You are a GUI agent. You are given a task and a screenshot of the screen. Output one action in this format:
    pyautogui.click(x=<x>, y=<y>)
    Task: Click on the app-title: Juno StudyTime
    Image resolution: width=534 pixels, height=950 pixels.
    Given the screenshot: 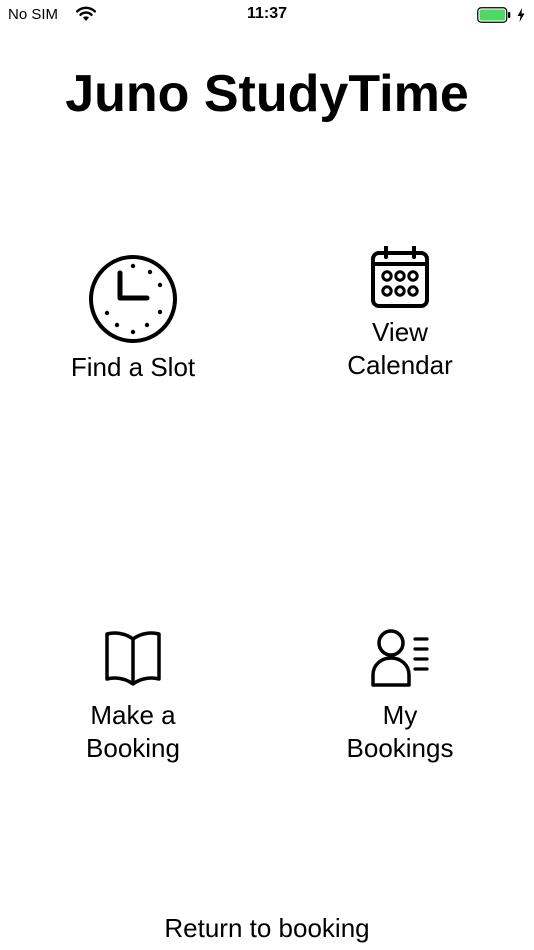 What is the action you would take?
    pyautogui.click(x=267, y=94)
    